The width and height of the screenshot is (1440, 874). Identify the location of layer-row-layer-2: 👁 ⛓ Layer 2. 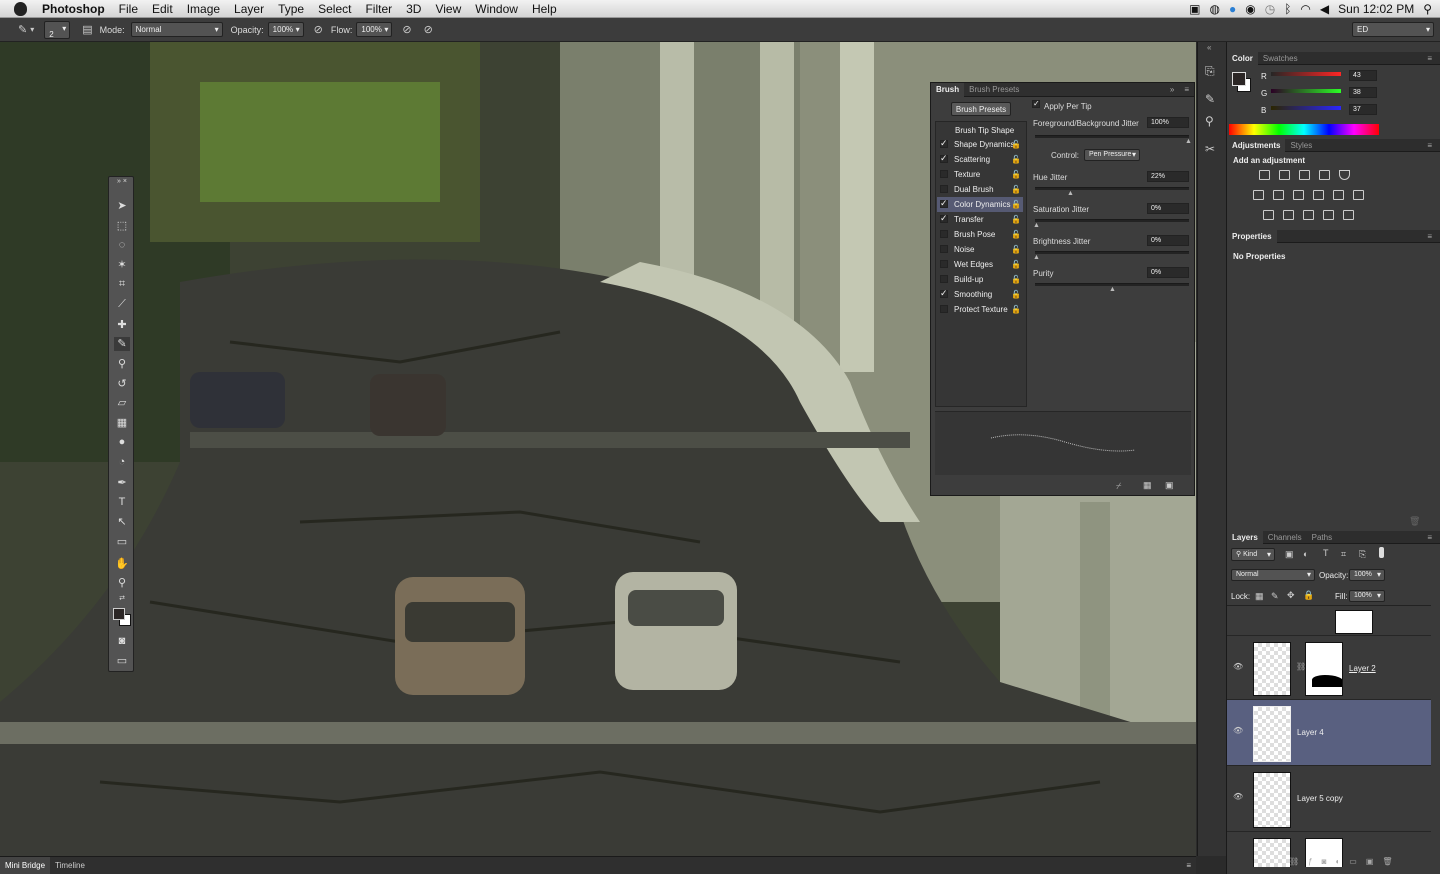
(1329, 668).